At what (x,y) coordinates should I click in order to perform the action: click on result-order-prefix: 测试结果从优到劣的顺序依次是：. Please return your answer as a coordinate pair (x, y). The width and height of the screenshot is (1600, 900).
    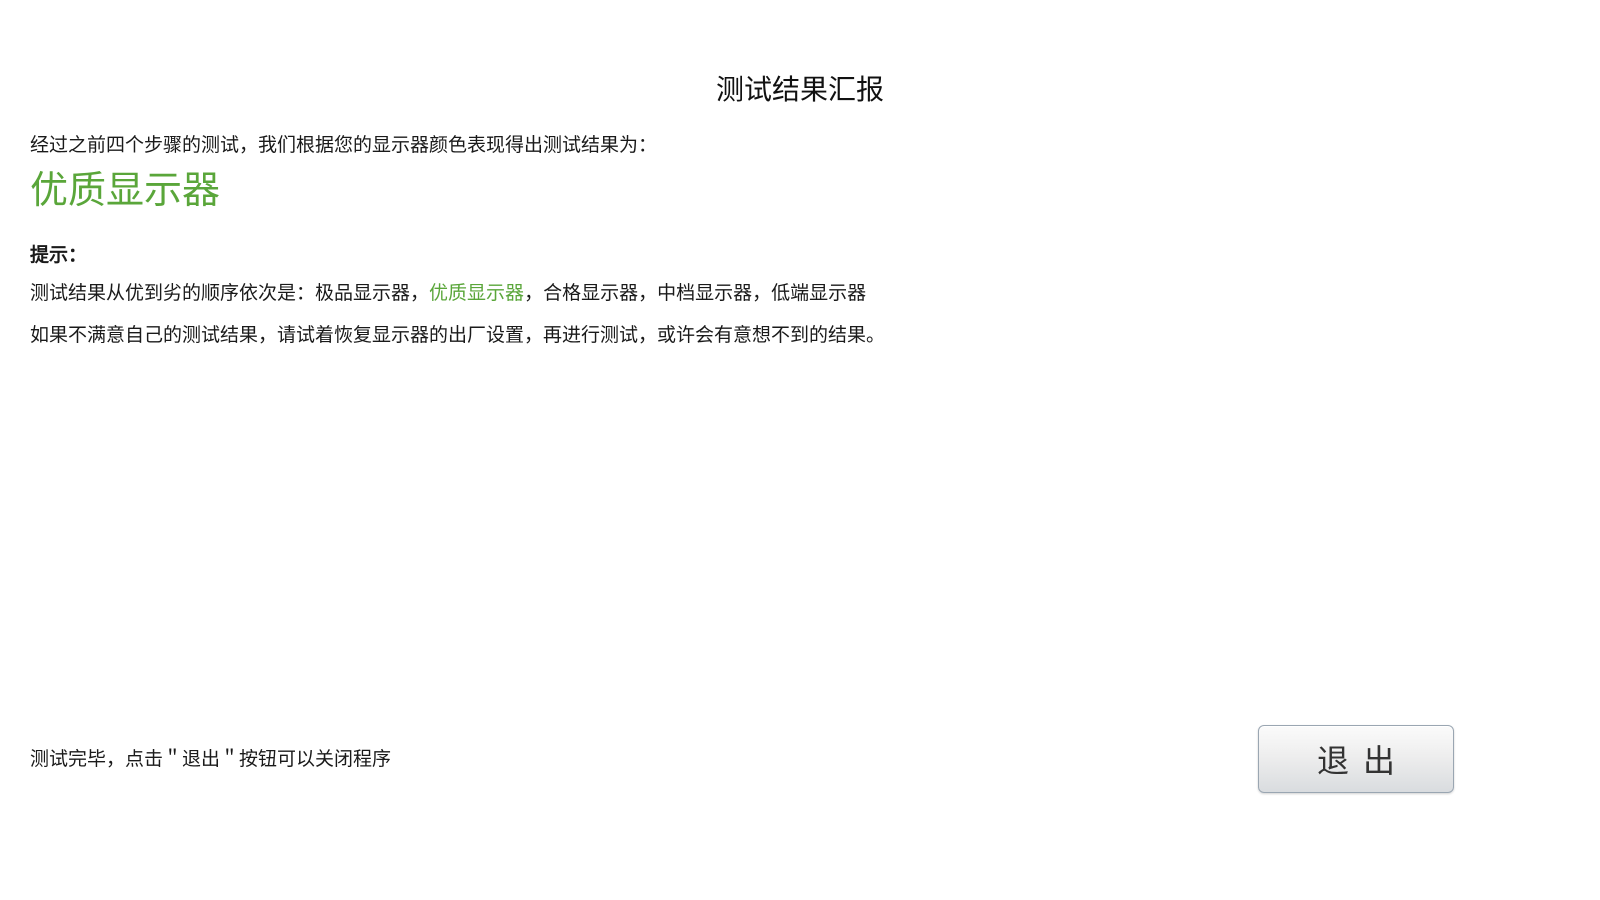
    Looking at the image, I should click on (173, 293).